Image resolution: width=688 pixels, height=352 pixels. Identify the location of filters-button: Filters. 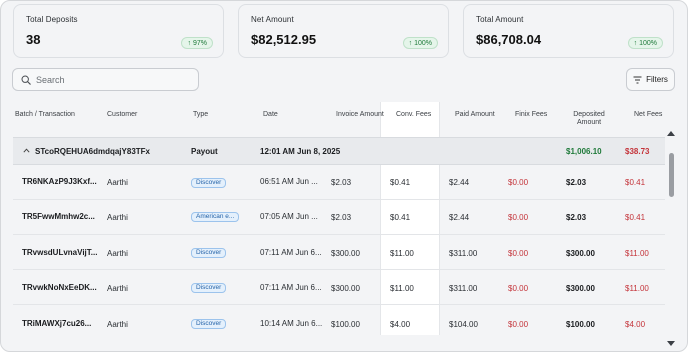
(650, 79).